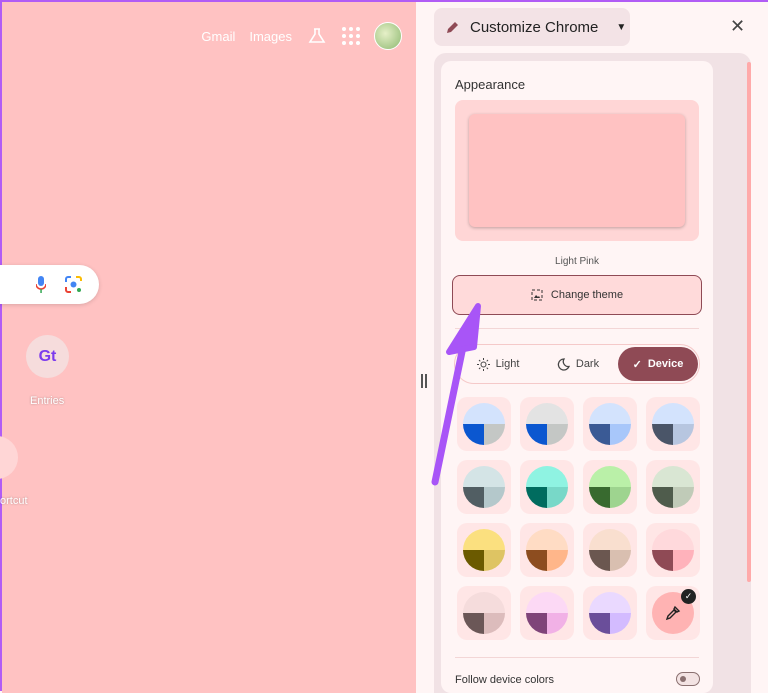  What do you see at coordinates (9, 457) in the screenshot?
I see `add-shortcut-button` at bounding box center [9, 457].